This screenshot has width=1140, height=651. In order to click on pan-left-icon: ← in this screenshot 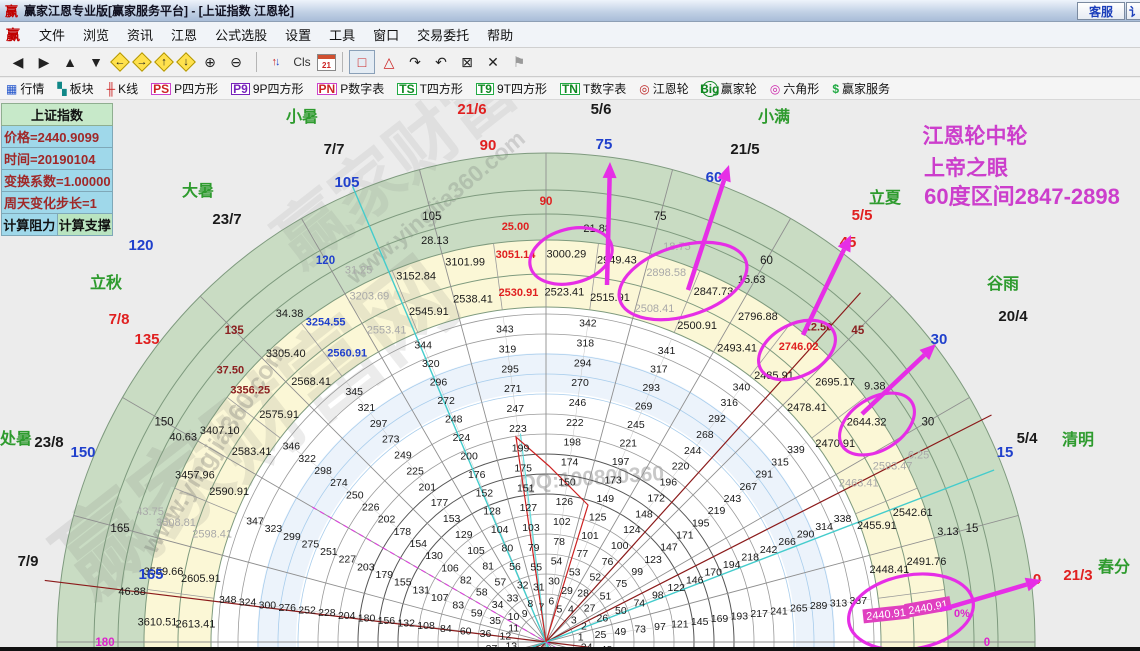, I will do `click(120, 62)`.